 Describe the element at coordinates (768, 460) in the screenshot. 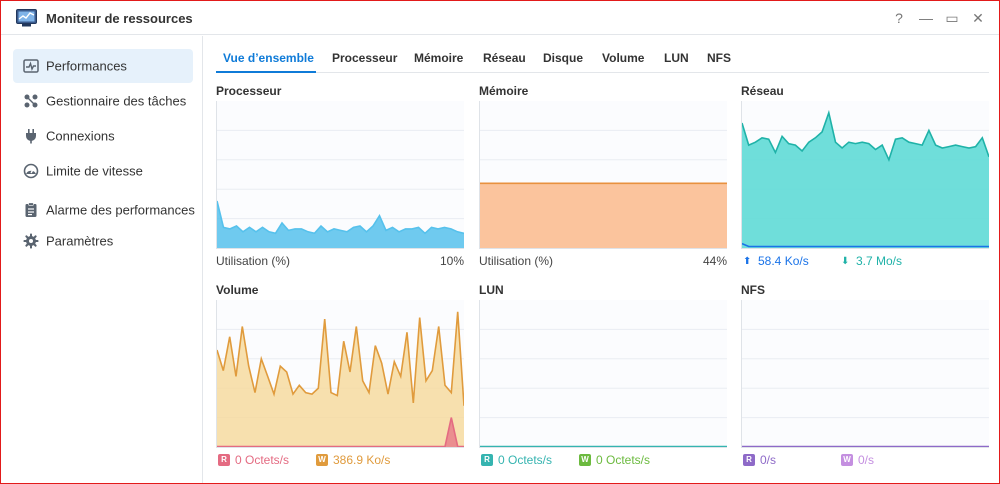

I see `read-rate: 0/s` at that location.